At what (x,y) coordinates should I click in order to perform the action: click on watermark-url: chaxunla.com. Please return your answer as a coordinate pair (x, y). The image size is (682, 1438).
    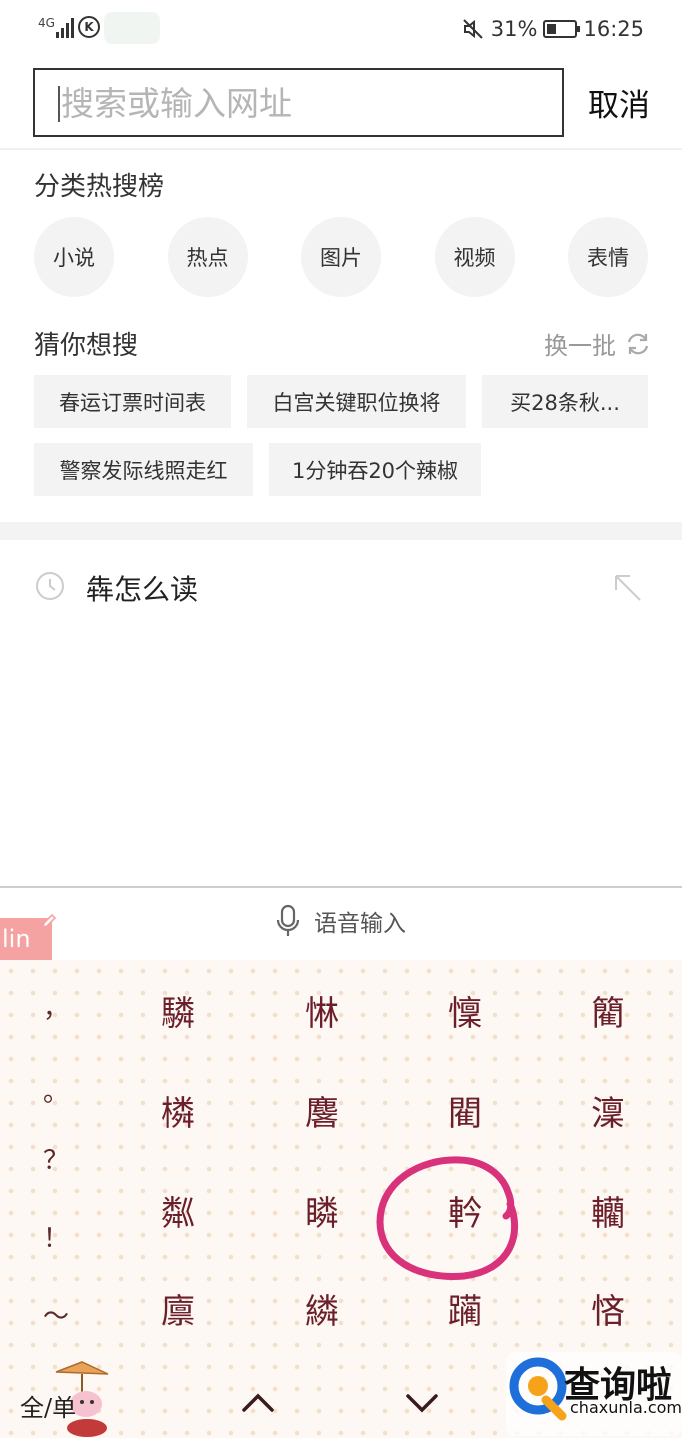
    Looking at the image, I should click on (626, 1407).